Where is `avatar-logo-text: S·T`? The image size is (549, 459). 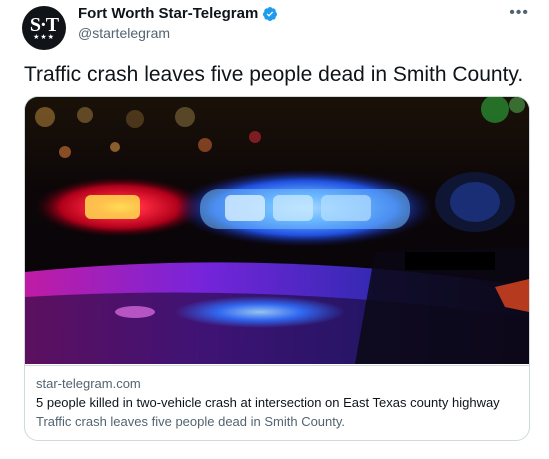
avatar-logo-text: S·T is located at coordinates (44, 25).